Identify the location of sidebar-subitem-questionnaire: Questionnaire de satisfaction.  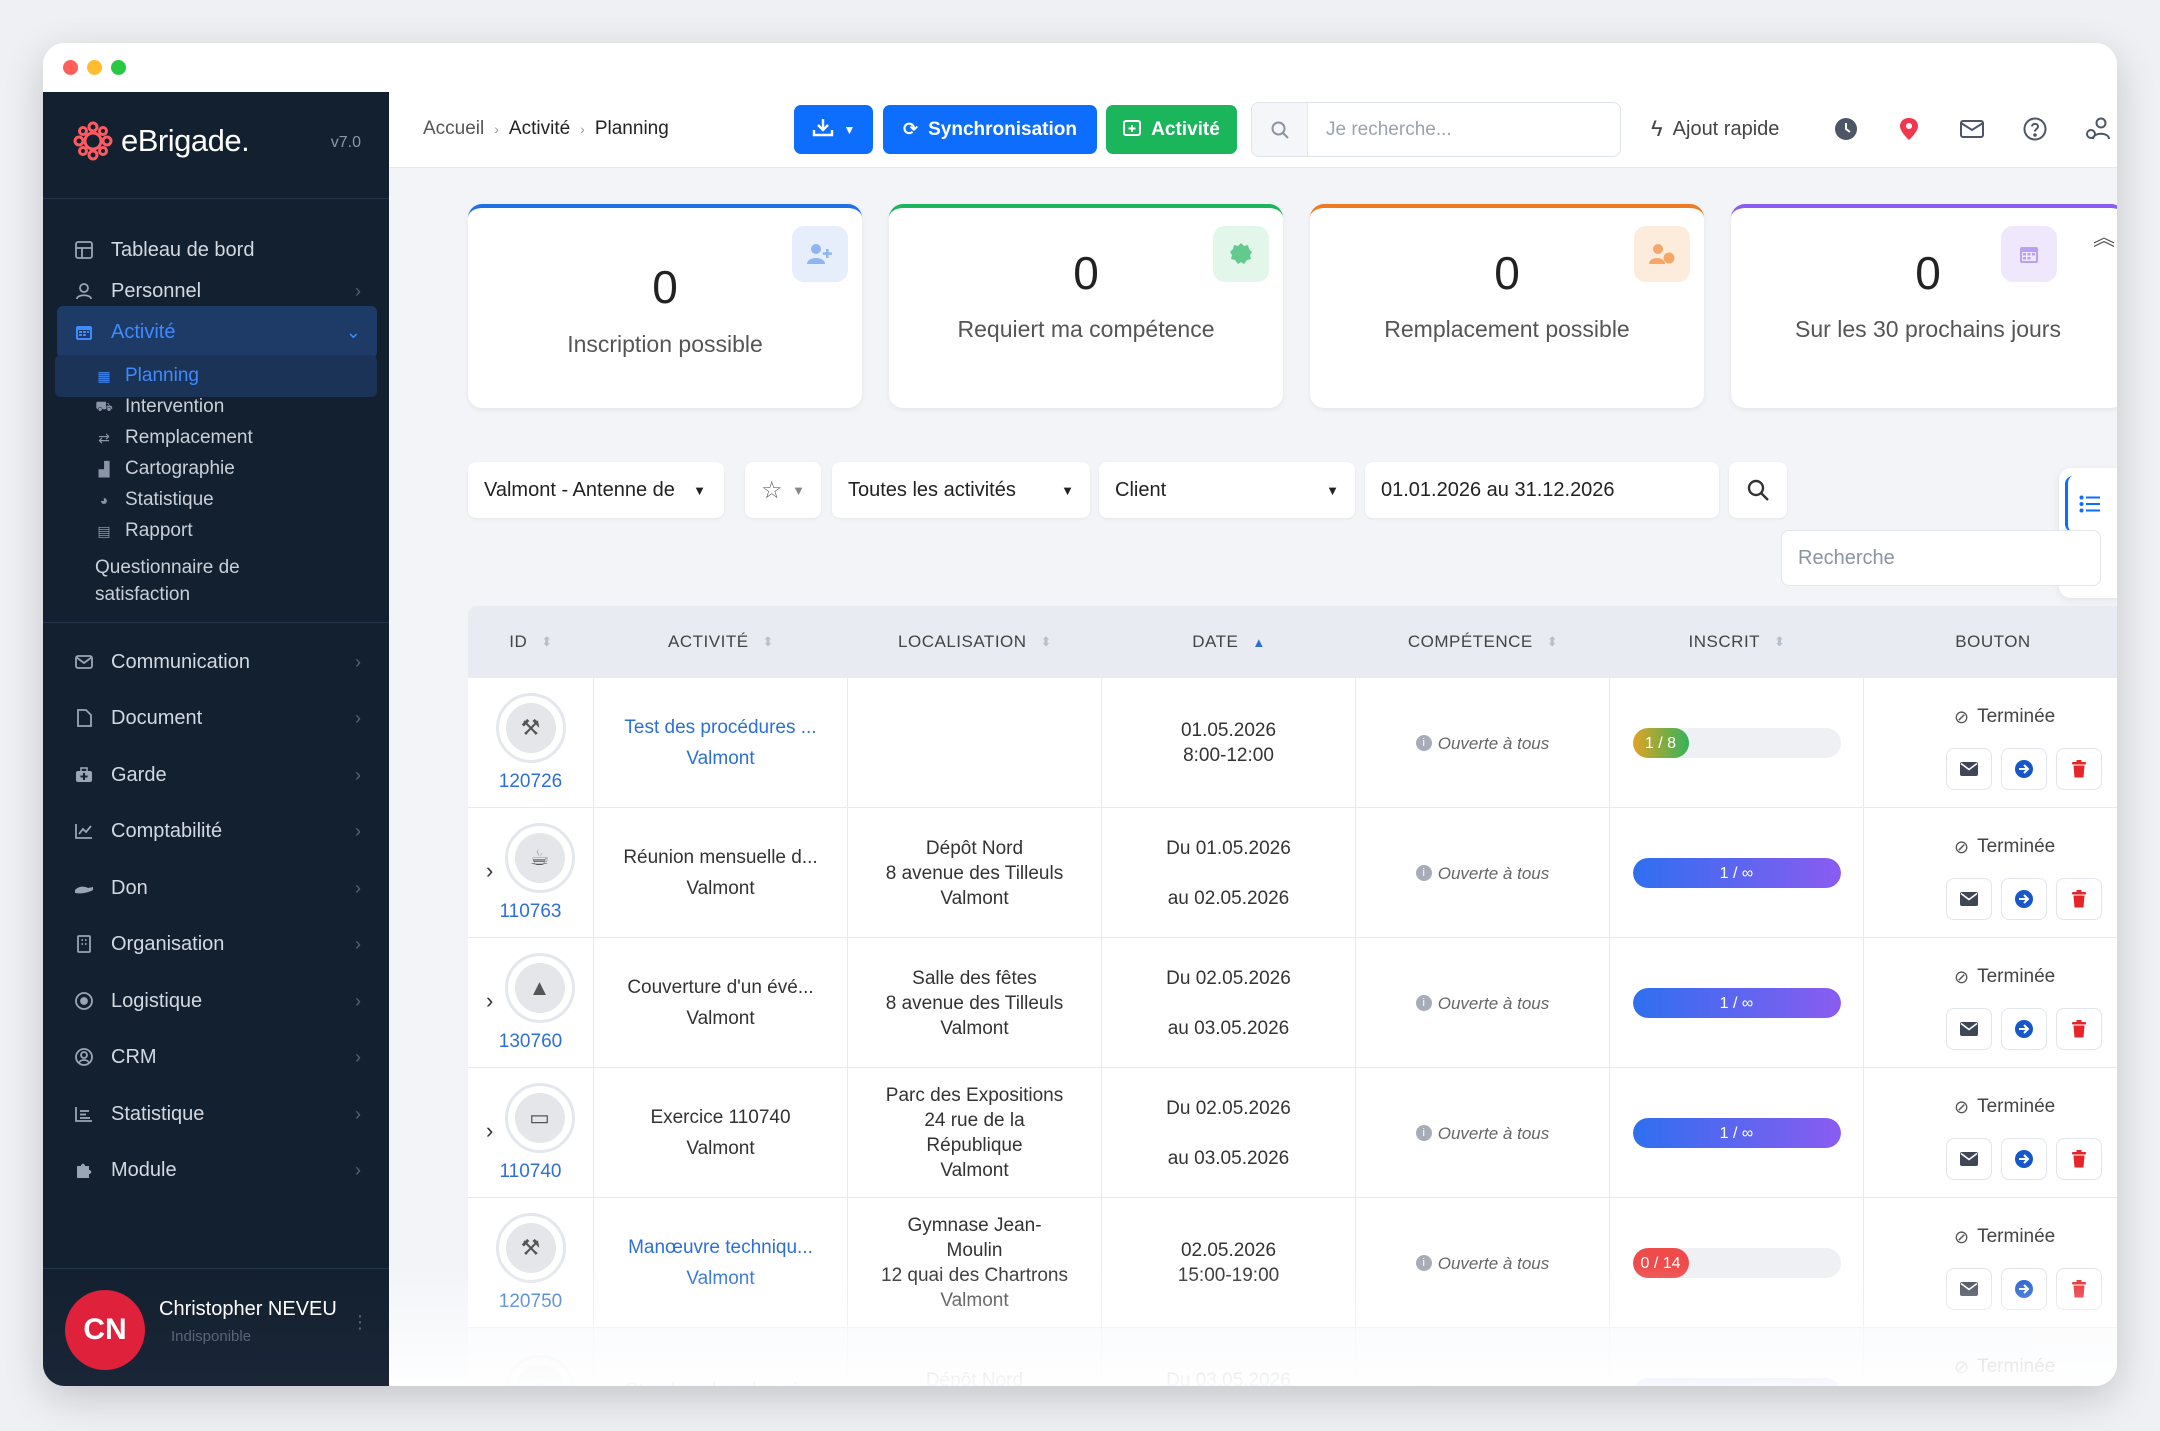
(195, 581).